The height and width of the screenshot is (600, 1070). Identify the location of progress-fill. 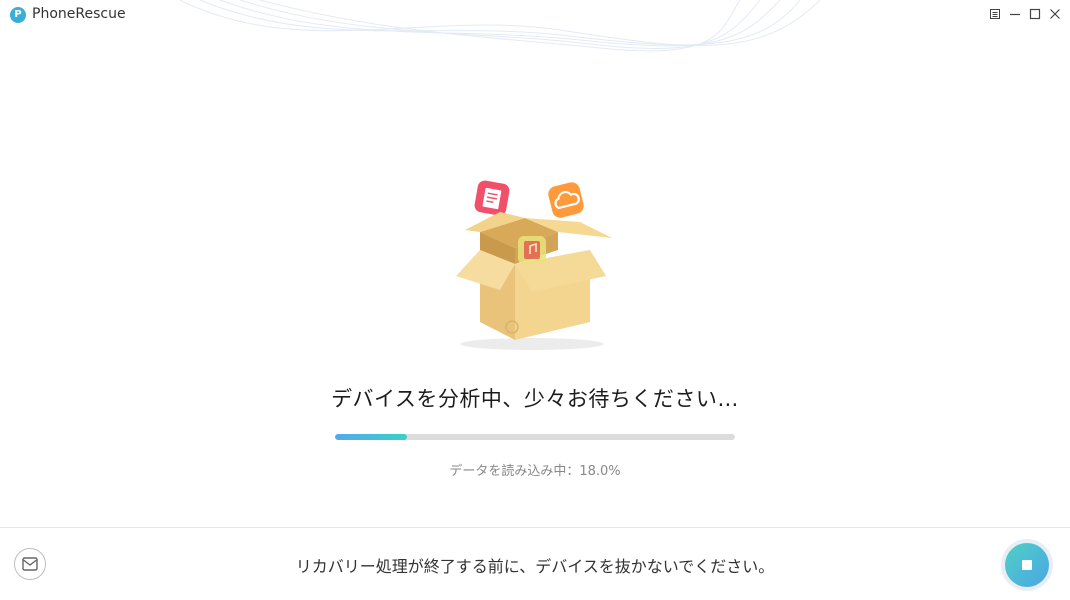
(371, 437).